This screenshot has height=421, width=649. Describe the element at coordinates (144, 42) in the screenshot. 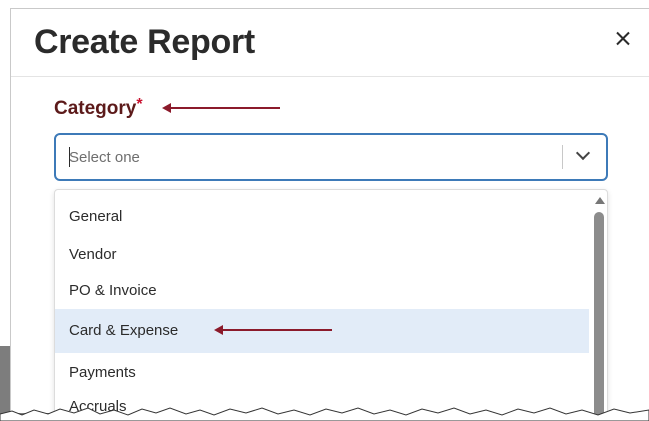

I see `dialog-title: Create Report` at that location.